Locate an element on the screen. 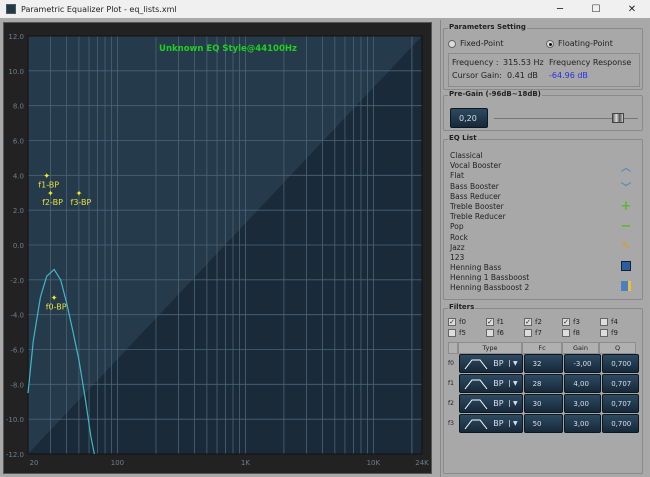  eq-list-item: 123 is located at coordinates (530, 258).